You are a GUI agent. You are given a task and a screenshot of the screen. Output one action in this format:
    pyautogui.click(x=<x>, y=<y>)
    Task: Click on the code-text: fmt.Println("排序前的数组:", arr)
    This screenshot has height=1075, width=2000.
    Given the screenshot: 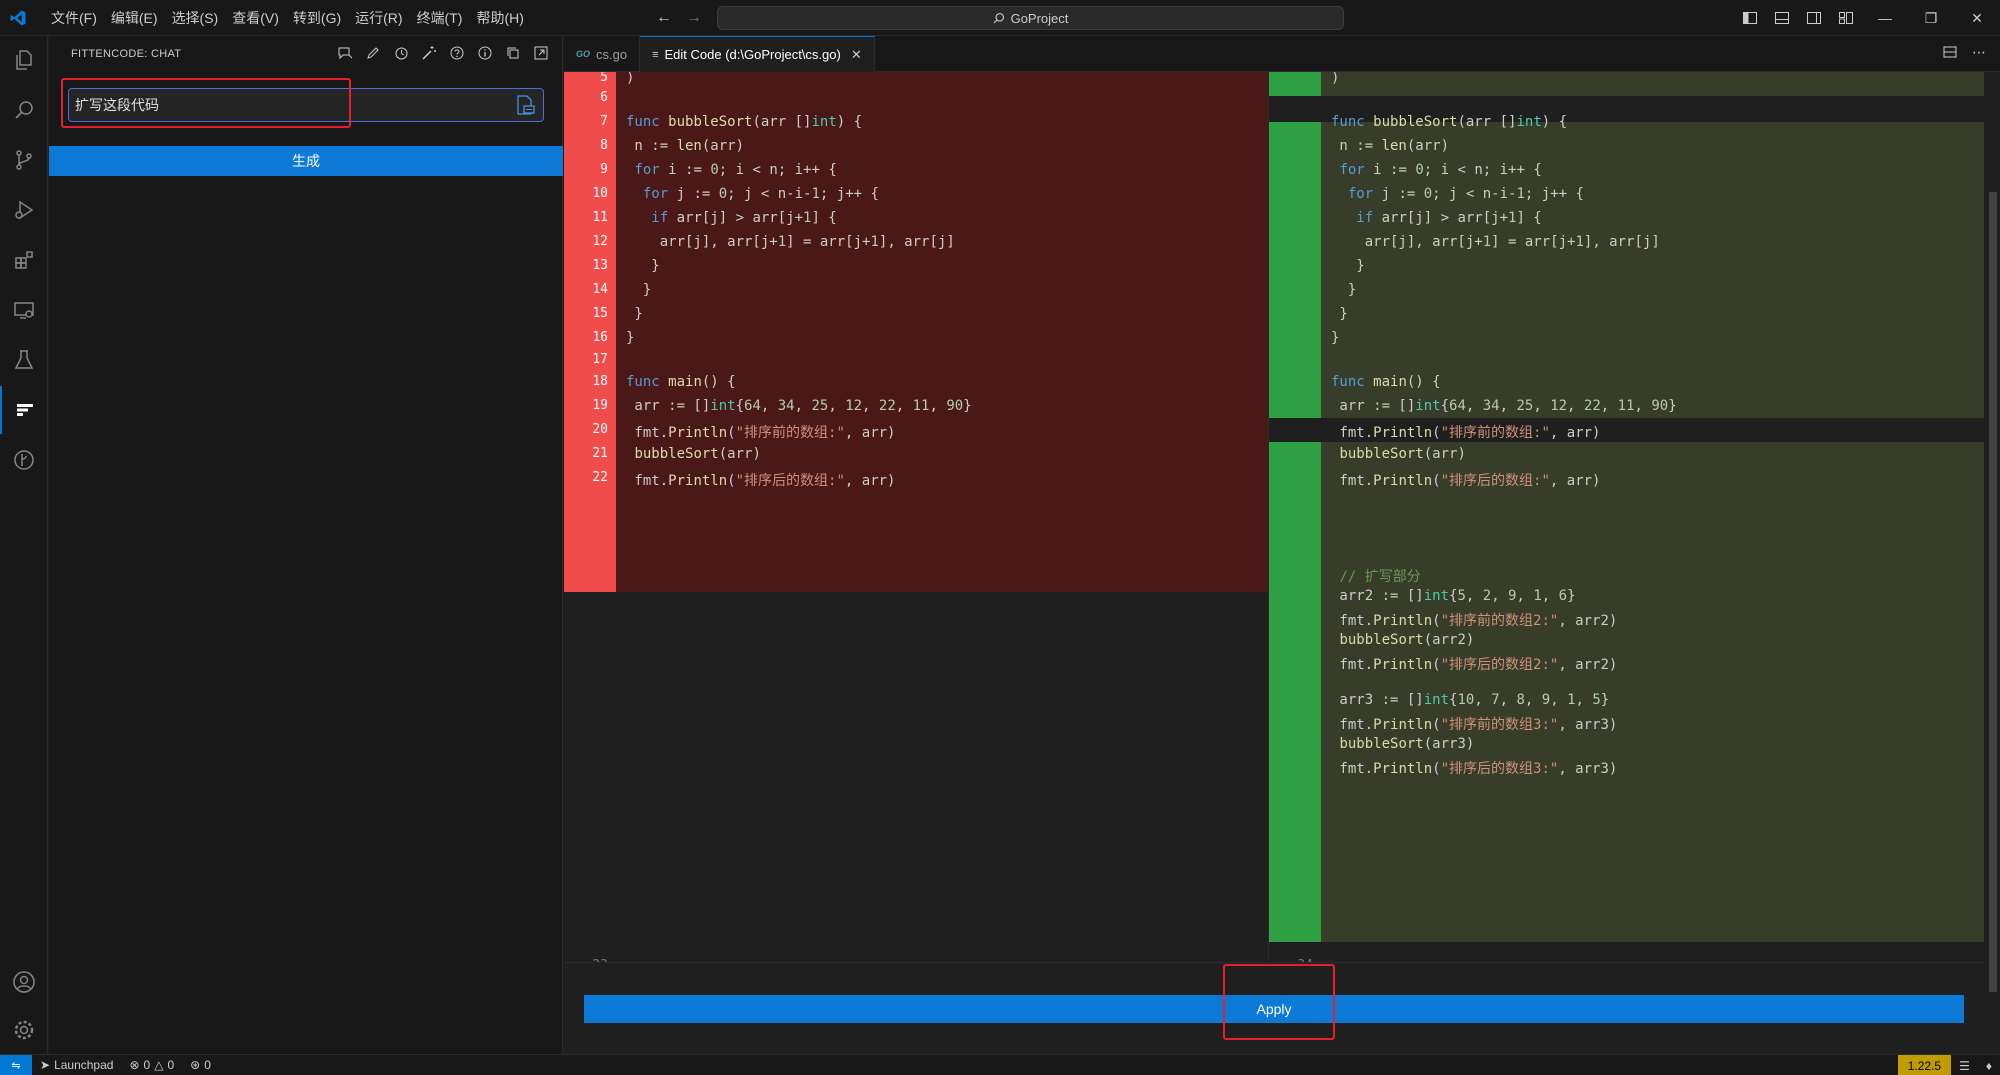 What is the action you would take?
    pyautogui.click(x=1466, y=433)
    